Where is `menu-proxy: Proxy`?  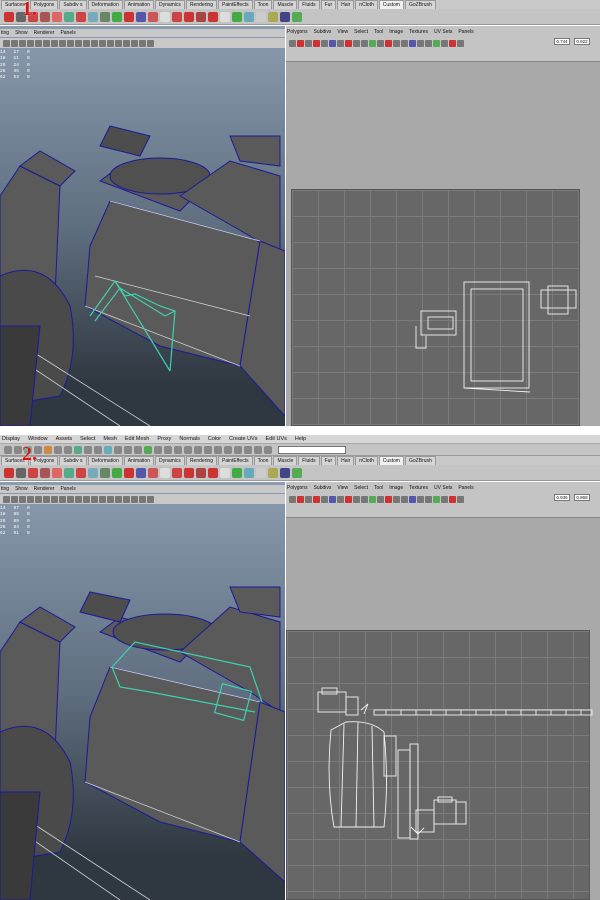 menu-proxy: Proxy is located at coordinates (164, 439).